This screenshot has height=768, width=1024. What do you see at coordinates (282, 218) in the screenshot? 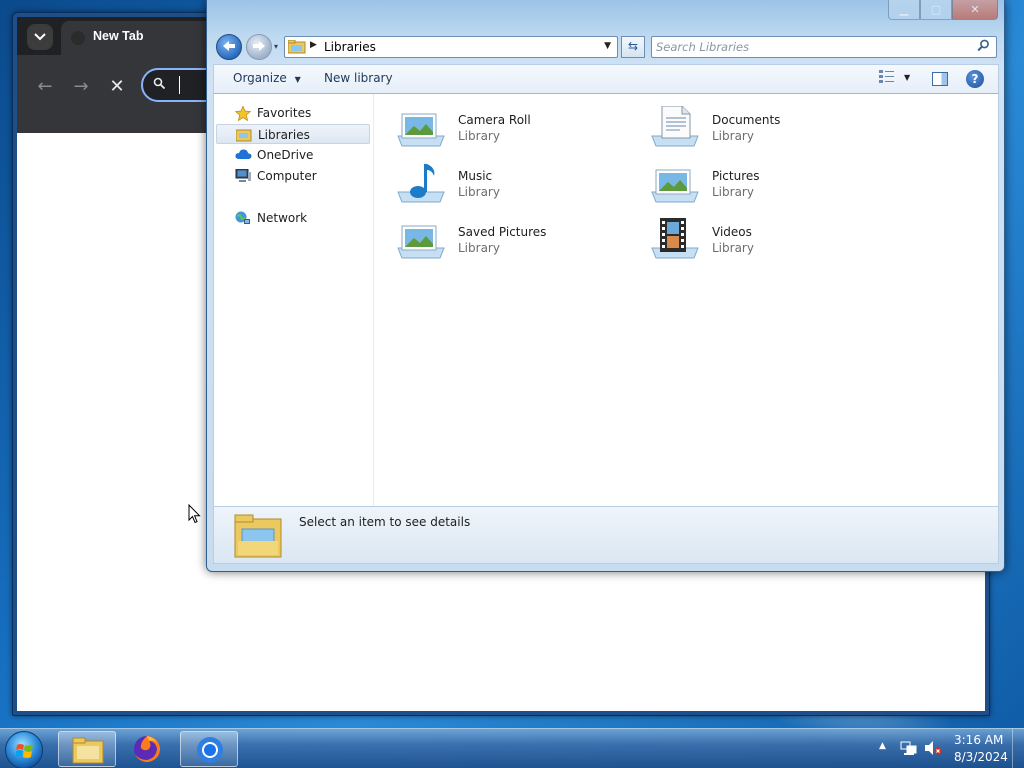
I see `nav-item-label: Network` at bounding box center [282, 218].